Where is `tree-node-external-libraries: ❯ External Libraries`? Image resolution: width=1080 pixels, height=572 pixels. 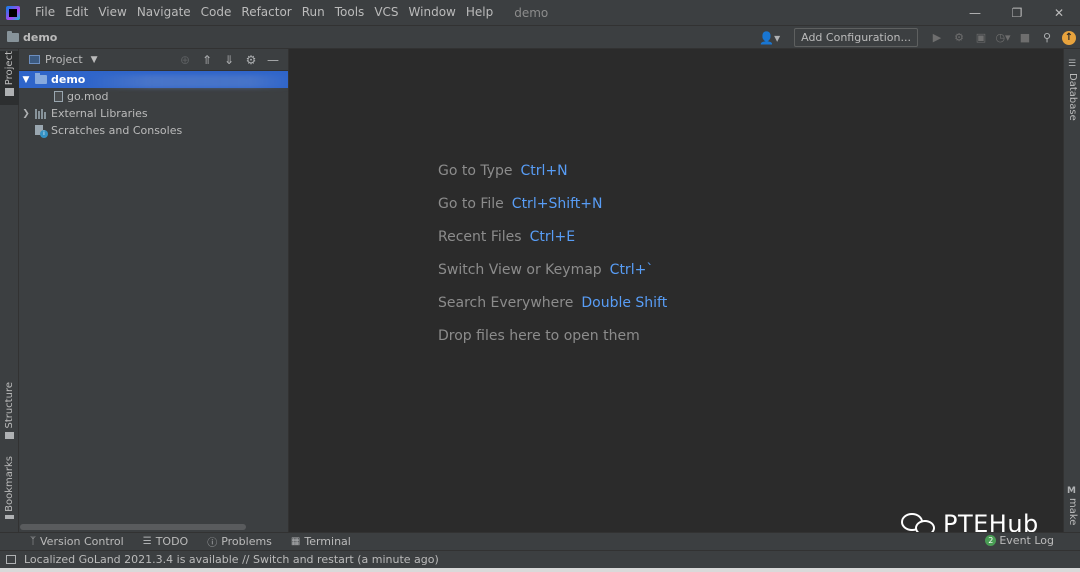 tree-node-external-libraries: ❯ External Libraries is located at coordinates (153, 113).